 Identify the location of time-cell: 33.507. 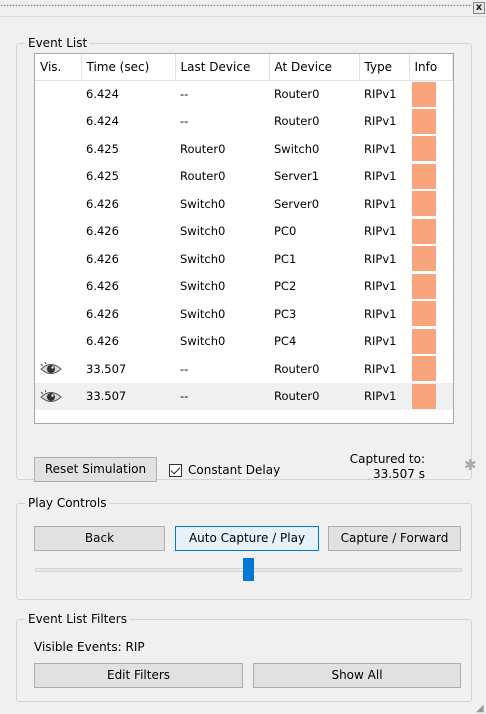
(128, 396).